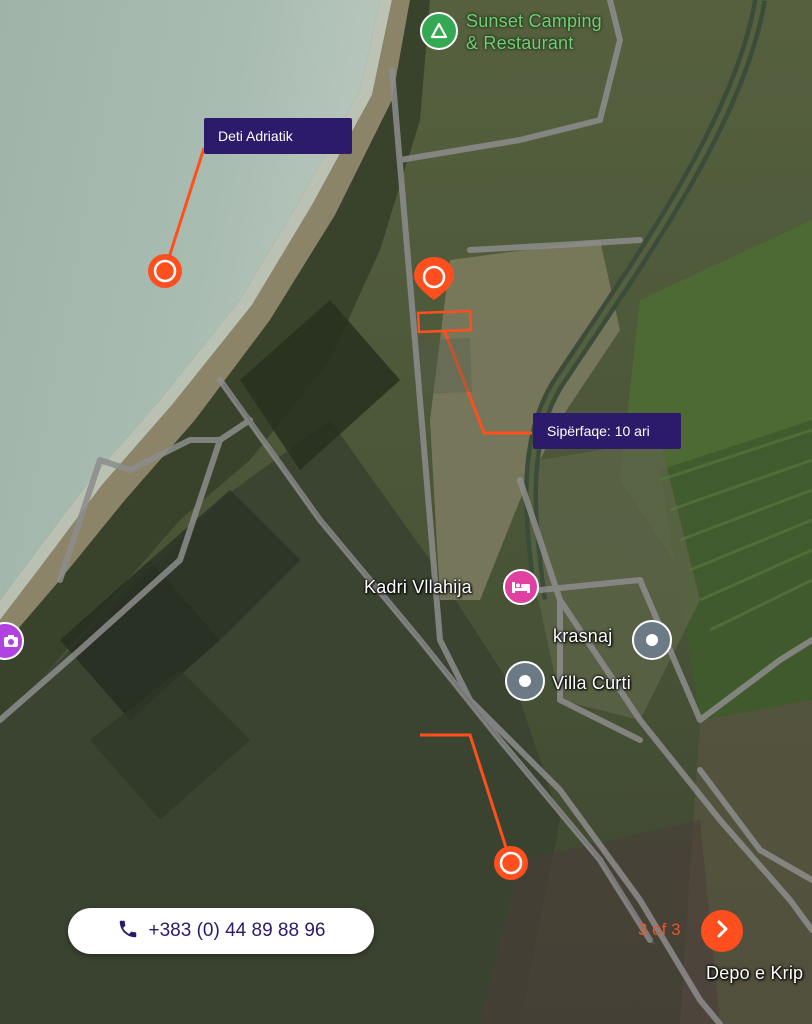 This screenshot has width=812, height=1024. I want to click on lower-marker, so click(511, 863).